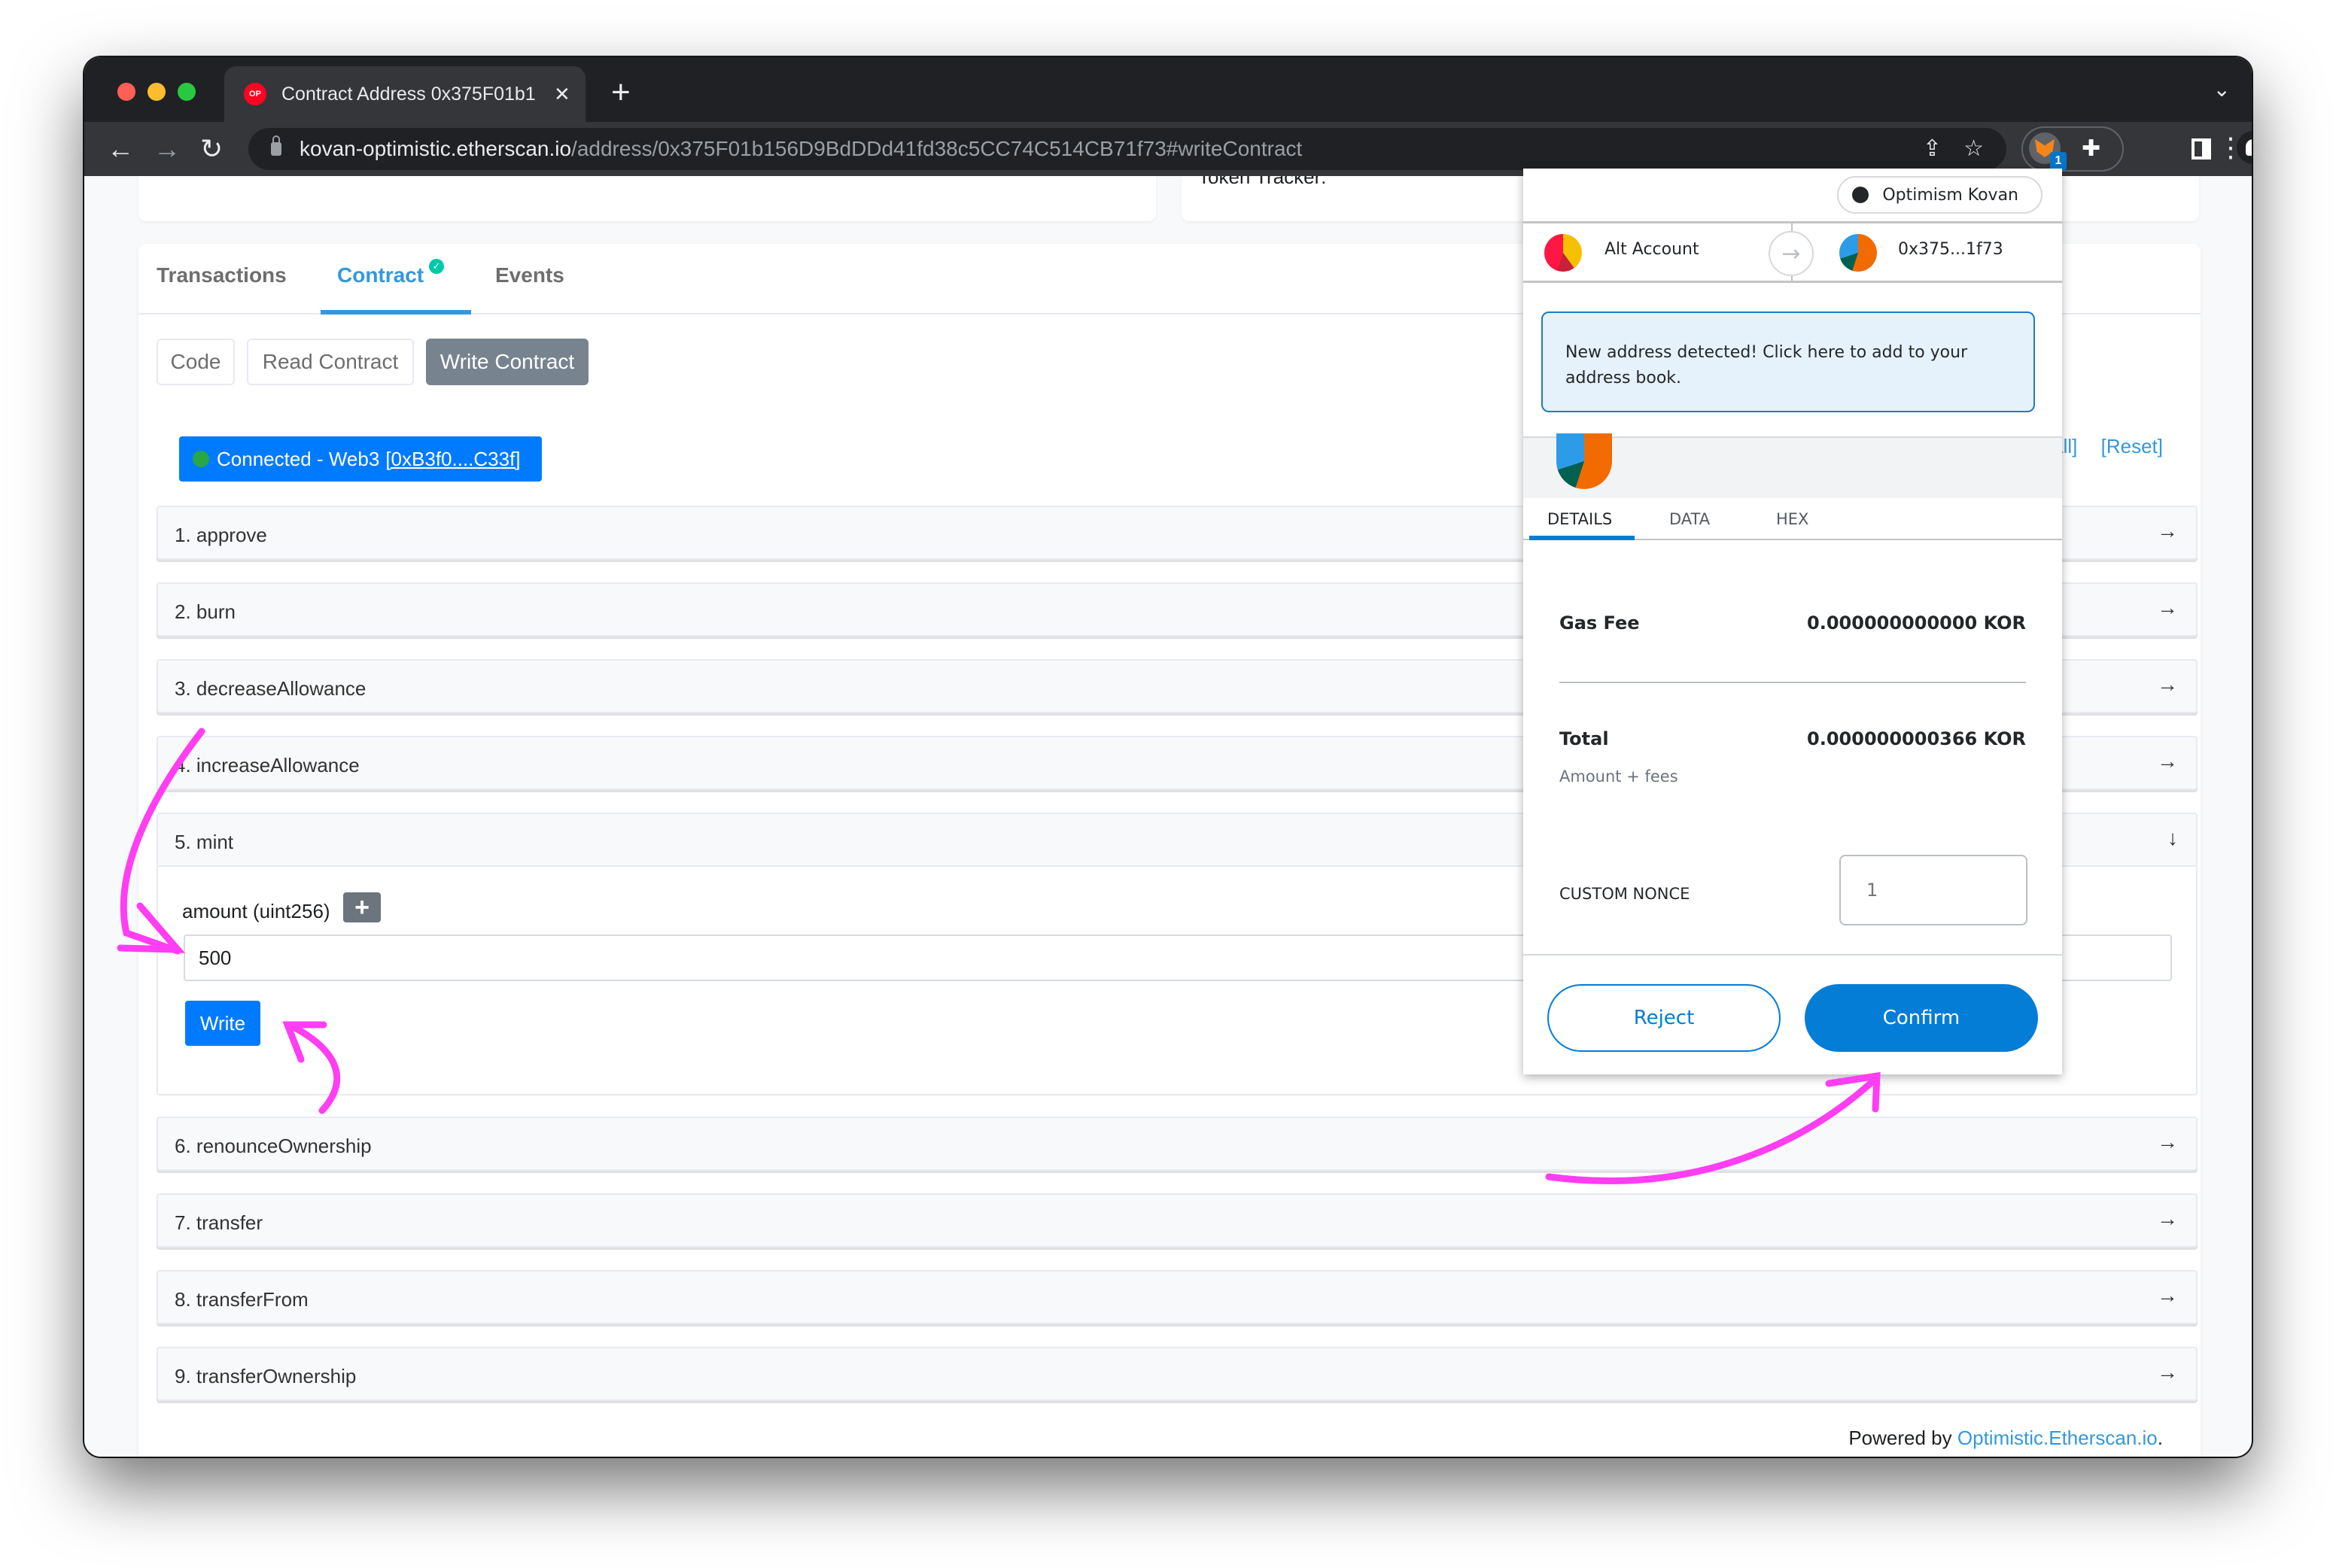  What do you see at coordinates (273, 1146) in the screenshot?
I see `function-label: 6. renounceOwnership` at bounding box center [273, 1146].